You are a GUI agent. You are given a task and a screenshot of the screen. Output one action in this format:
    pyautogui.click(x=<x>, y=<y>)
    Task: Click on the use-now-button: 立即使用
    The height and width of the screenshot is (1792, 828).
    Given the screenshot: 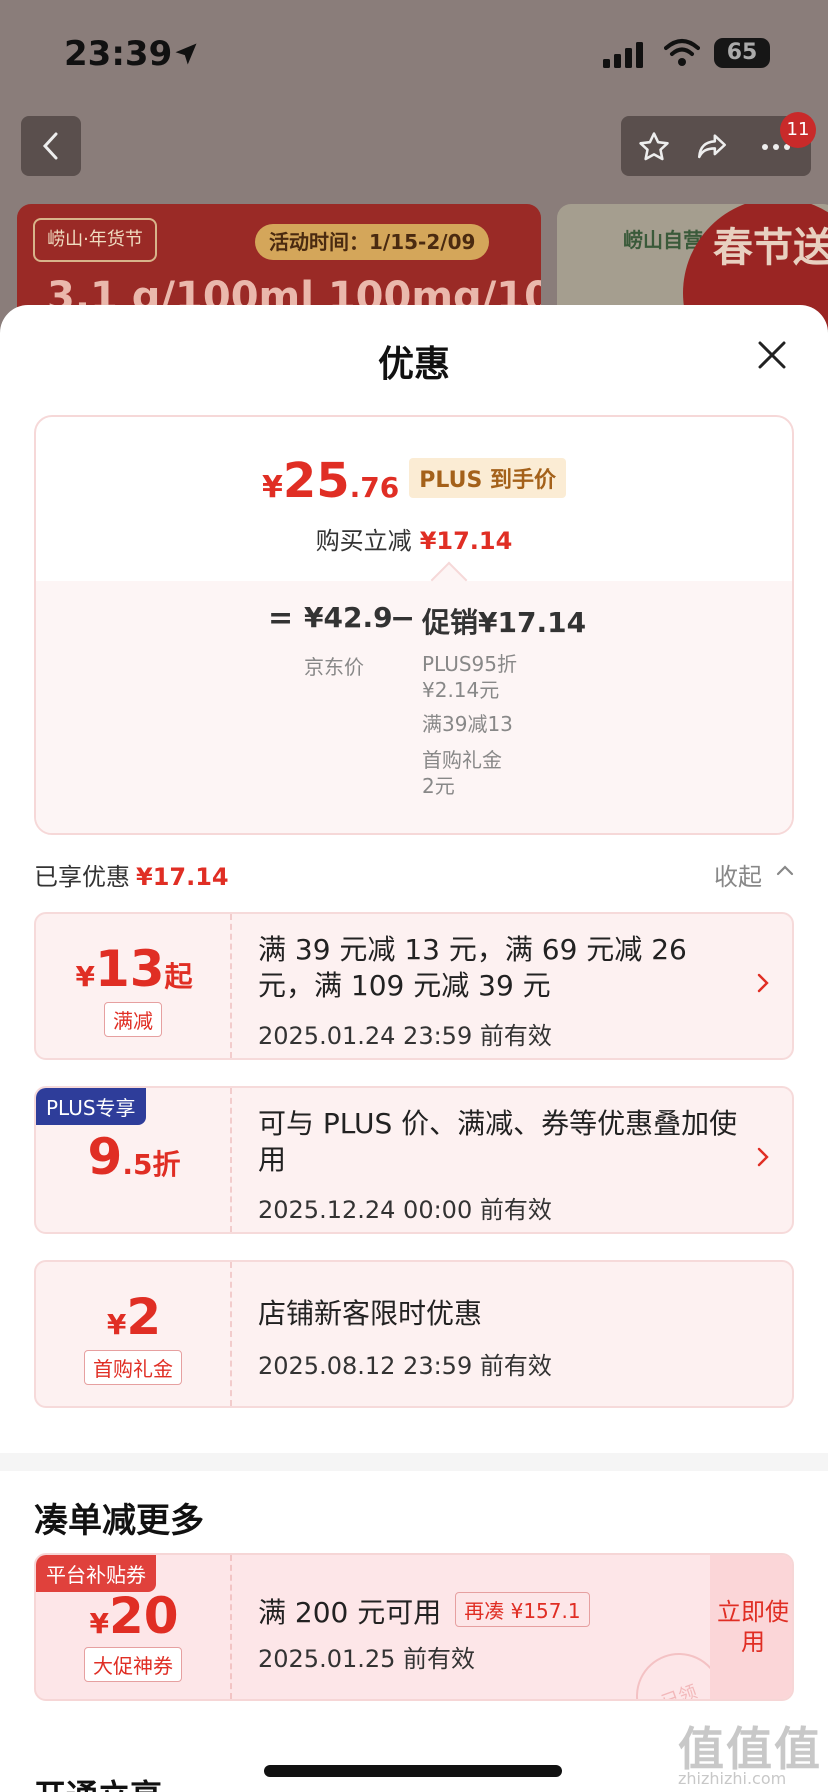 What is the action you would take?
    pyautogui.click(x=751, y=1627)
    